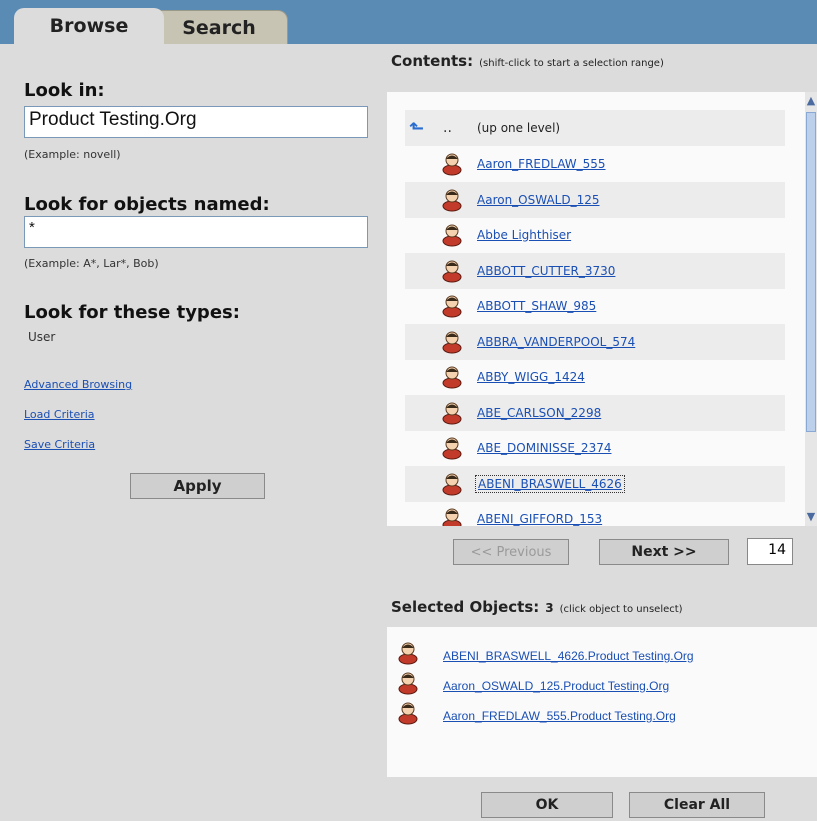 Image resolution: width=817 pixels, height=821 pixels. Describe the element at coordinates (770, 551) in the screenshot. I see `page-number-input: 14` at that location.